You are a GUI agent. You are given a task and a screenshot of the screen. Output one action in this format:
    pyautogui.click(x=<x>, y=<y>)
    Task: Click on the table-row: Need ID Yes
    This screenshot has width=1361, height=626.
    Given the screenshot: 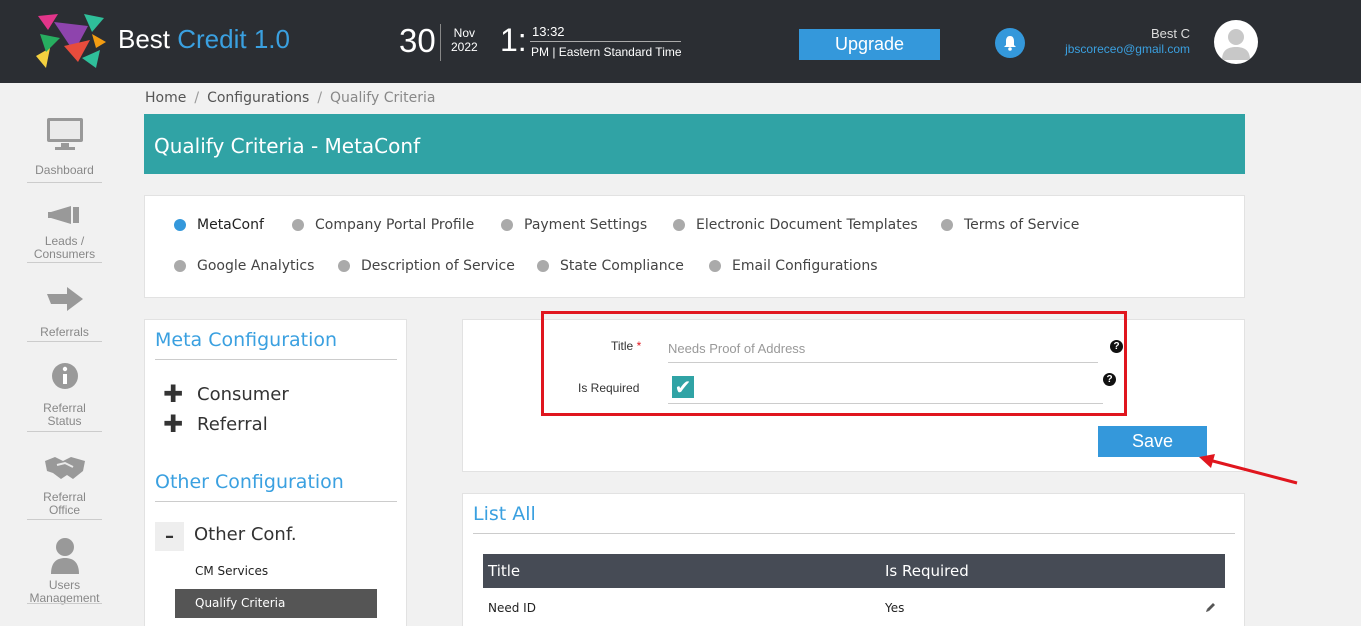 What is the action you would take?
    pyautogui.click(x=854, y=607)
    